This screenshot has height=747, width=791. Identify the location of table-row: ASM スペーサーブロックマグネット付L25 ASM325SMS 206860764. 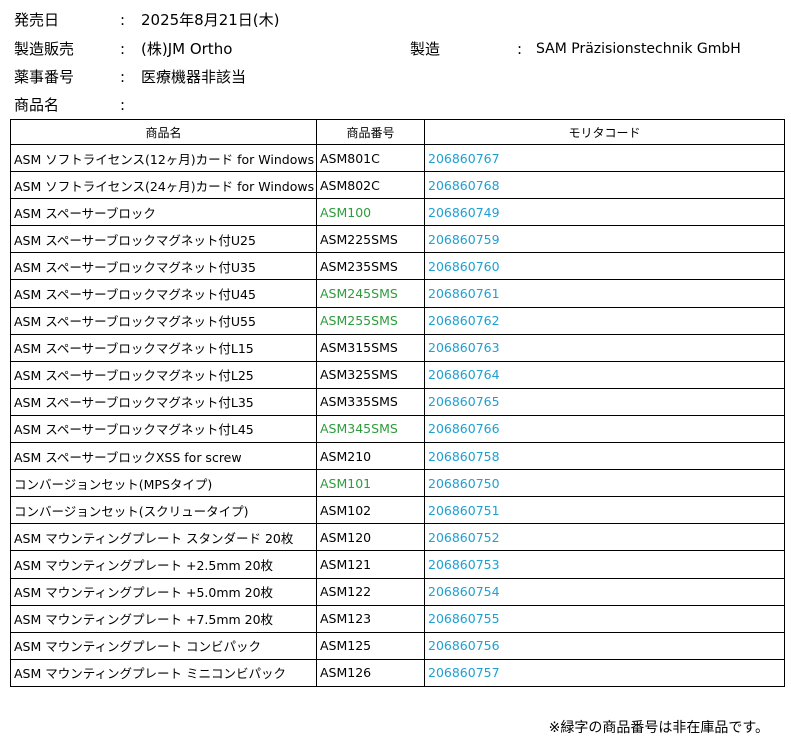
(397, 374).